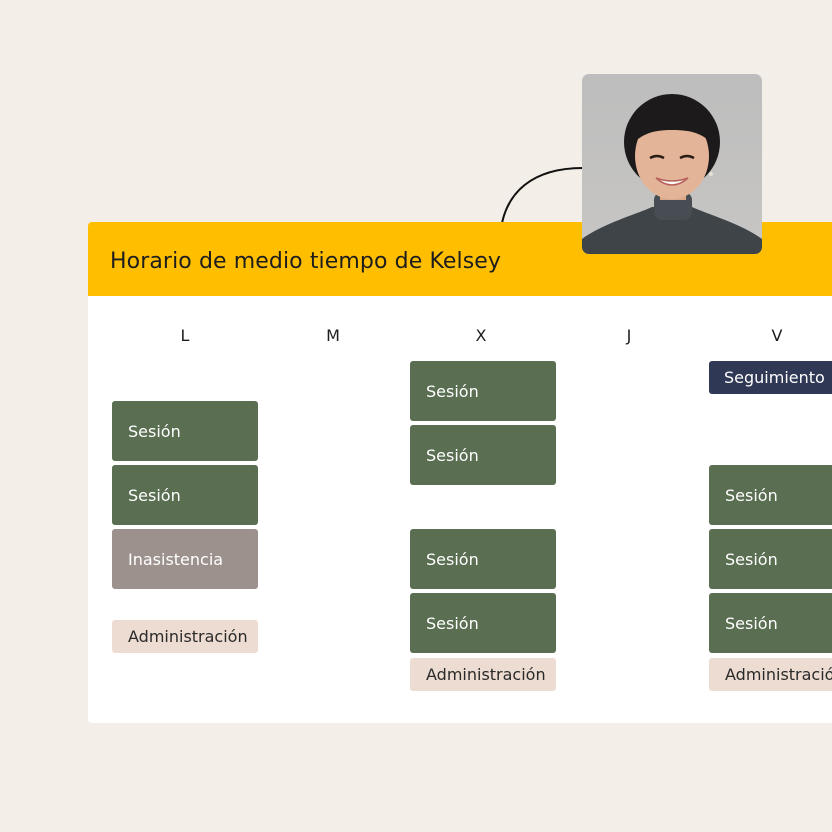 Image resolution: width=832 pixels, height=832 pixels. Describe the element at coordinates (481, 335) in the screenshot. I see `day-header-wednesday: X` at that location.